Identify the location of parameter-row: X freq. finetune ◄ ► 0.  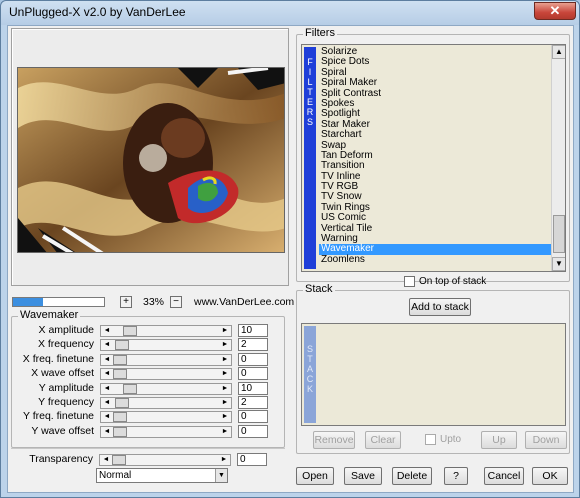
(148, 359).